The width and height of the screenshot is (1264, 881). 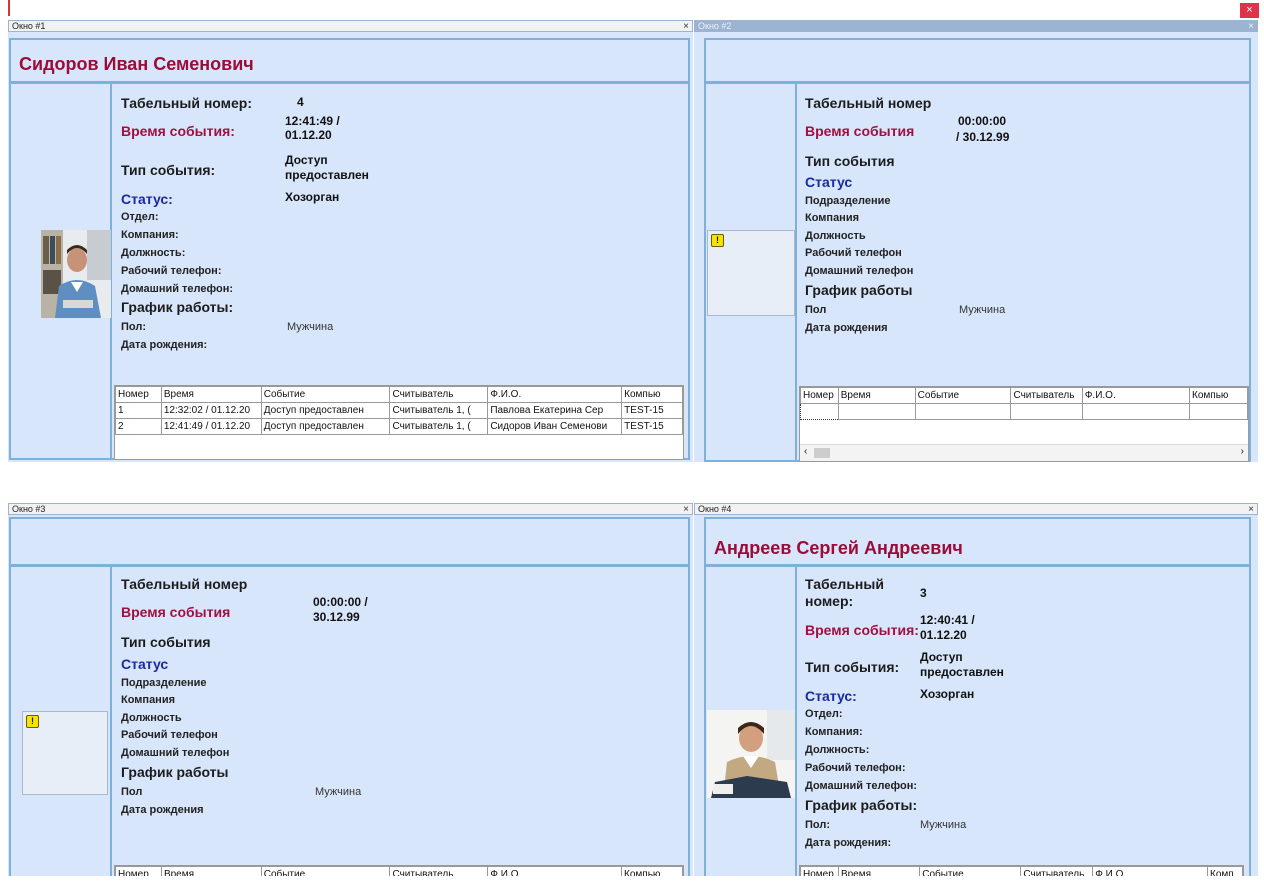 What do you see at coordinates (652, 410) in the screenshot?
I see `table-cell: TEST-15` at bounding box center [652, 410].